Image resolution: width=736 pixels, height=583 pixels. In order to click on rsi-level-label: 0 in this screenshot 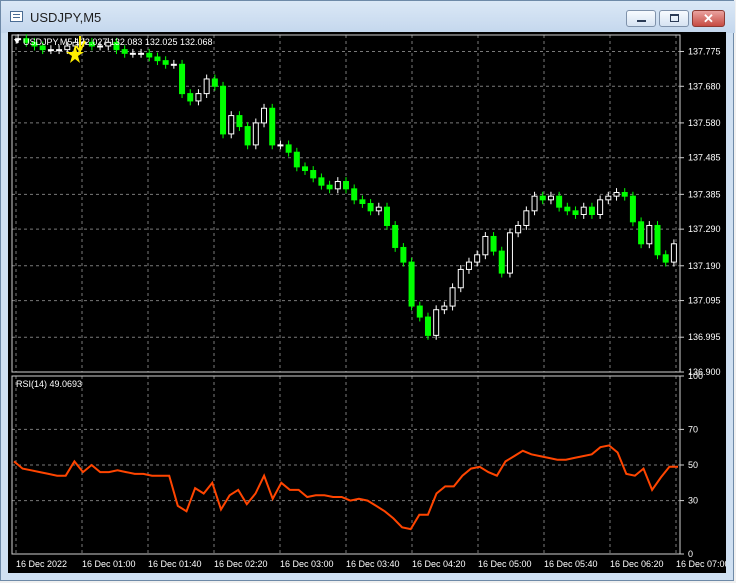, I will do `click(690, 554)`.